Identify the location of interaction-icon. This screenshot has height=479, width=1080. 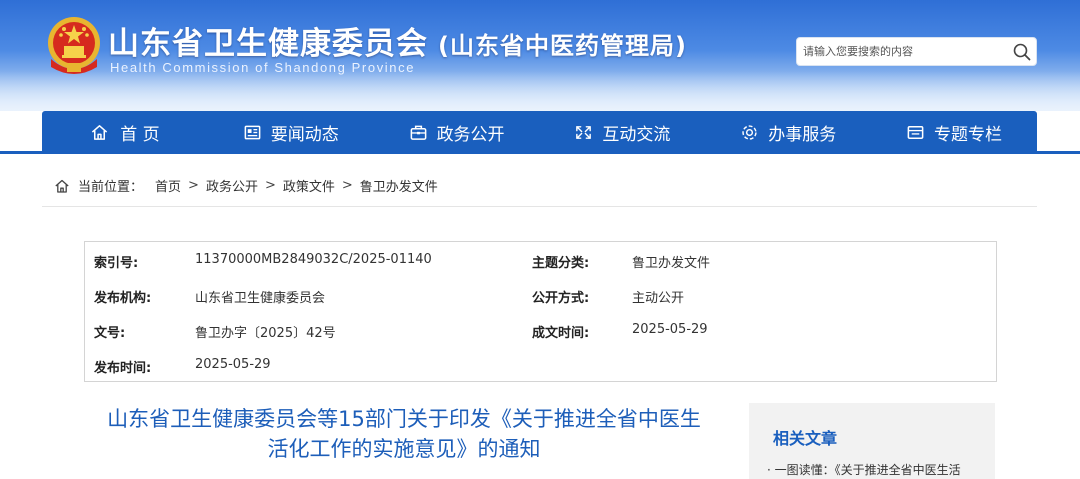
(584, 132).